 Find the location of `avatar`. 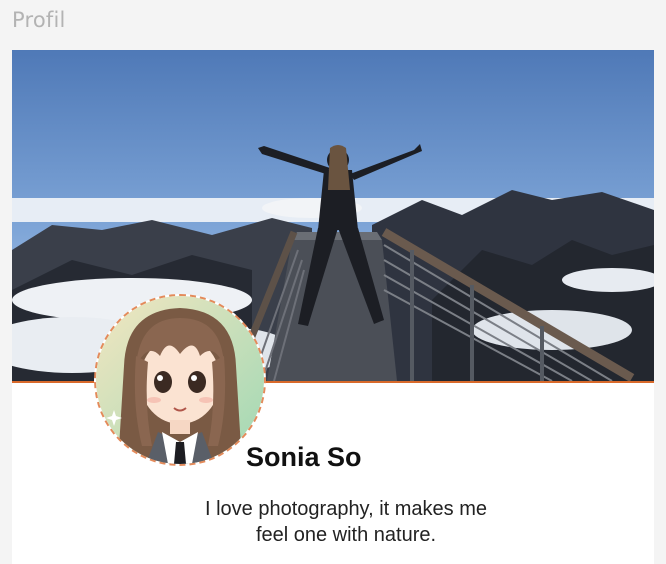

avatar is located at coordinates (180, 380).